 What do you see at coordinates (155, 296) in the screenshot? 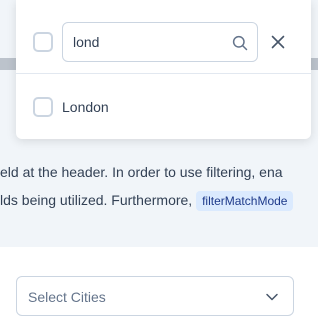
I see `cities-multiselect: Select Cities` at bounding box center [155, 296].